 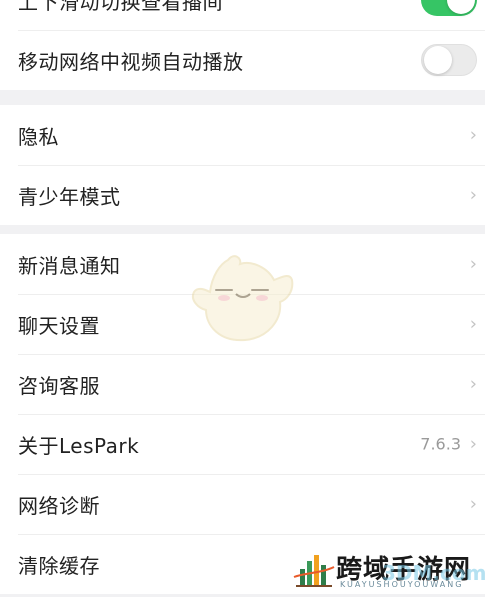 I want to click on teen-mode-row: 青少年模式 ›, so click(x=242, y=195).